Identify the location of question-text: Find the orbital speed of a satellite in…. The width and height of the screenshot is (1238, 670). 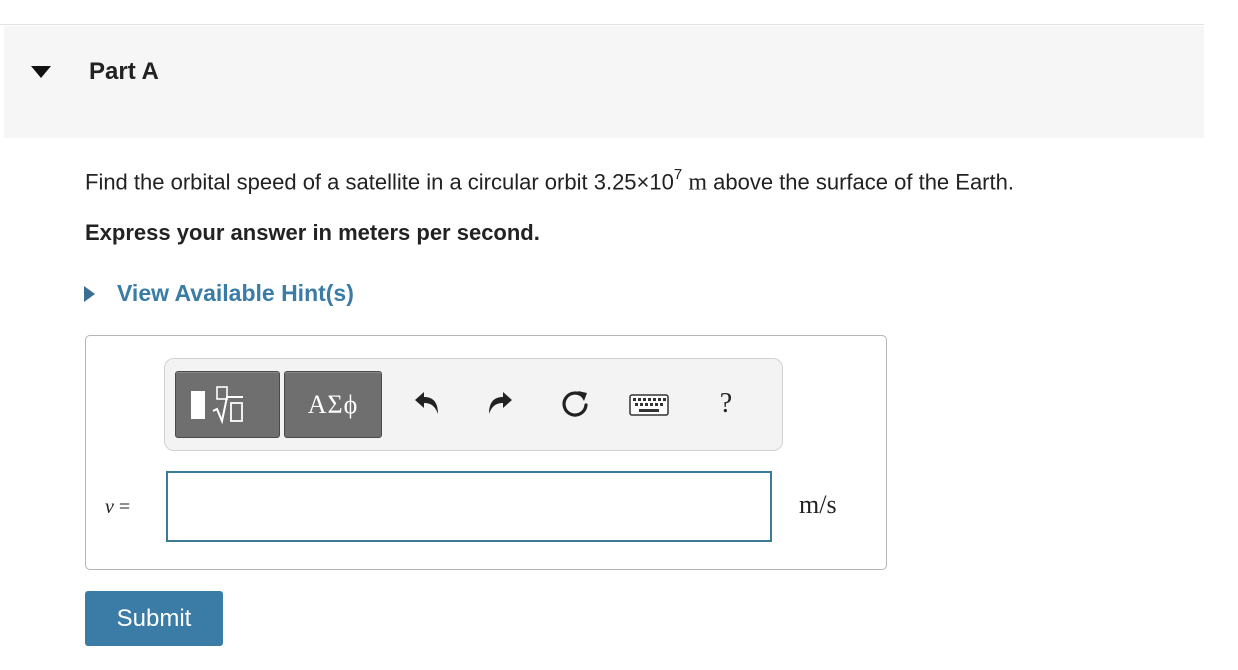
(549, 181).